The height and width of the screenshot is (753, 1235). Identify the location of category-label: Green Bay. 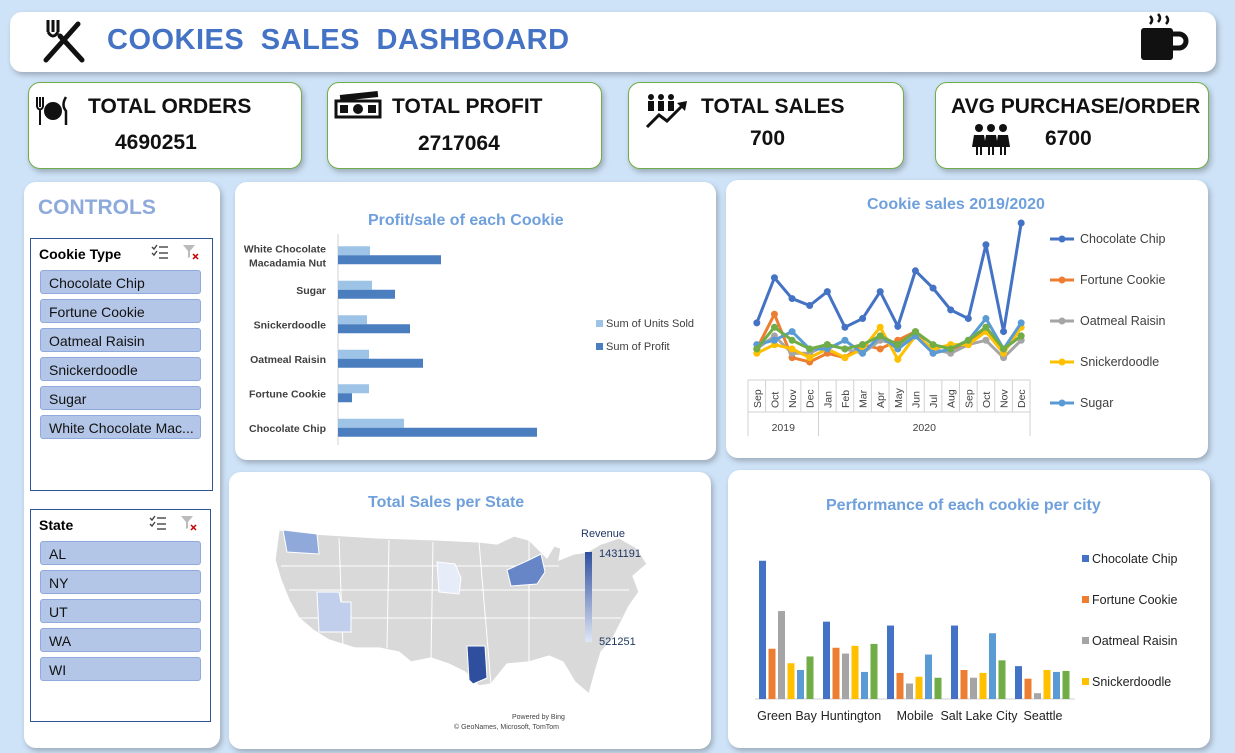
(787, 716).